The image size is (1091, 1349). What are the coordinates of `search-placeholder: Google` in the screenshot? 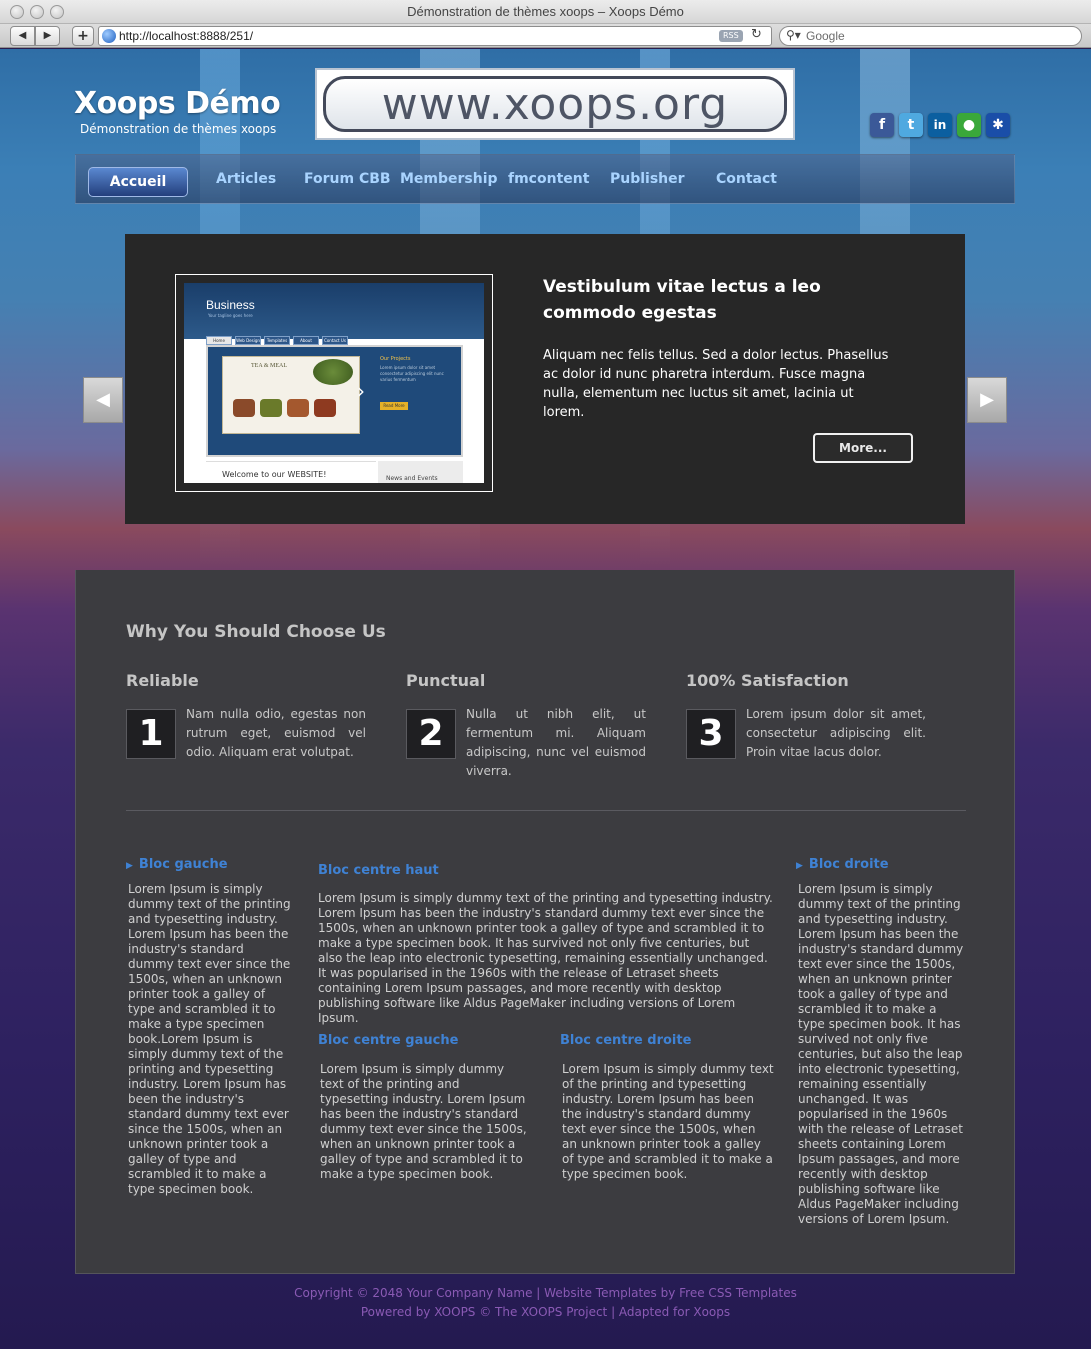 It's located at (825, 36).